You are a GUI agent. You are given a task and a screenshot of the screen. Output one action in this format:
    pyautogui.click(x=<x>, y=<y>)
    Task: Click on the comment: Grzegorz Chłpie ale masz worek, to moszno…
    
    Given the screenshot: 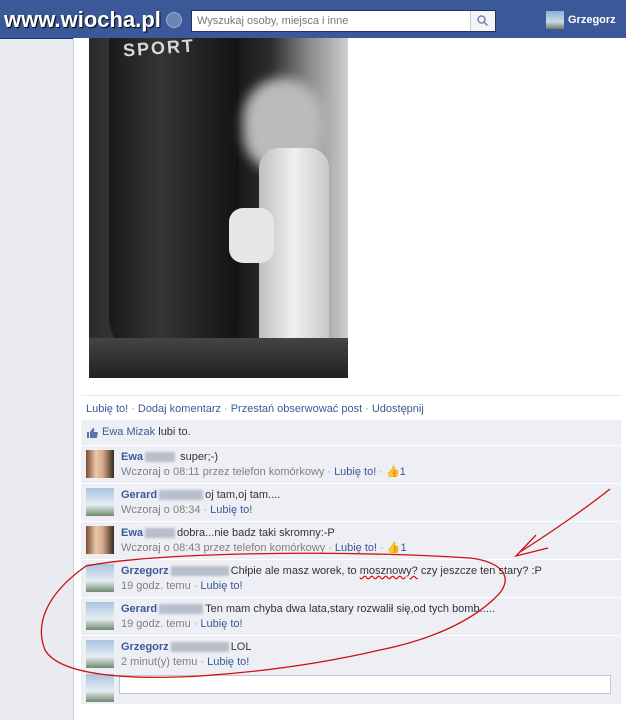 What is the action you would take?
    pyautogui.click(x=351, y=579)
    